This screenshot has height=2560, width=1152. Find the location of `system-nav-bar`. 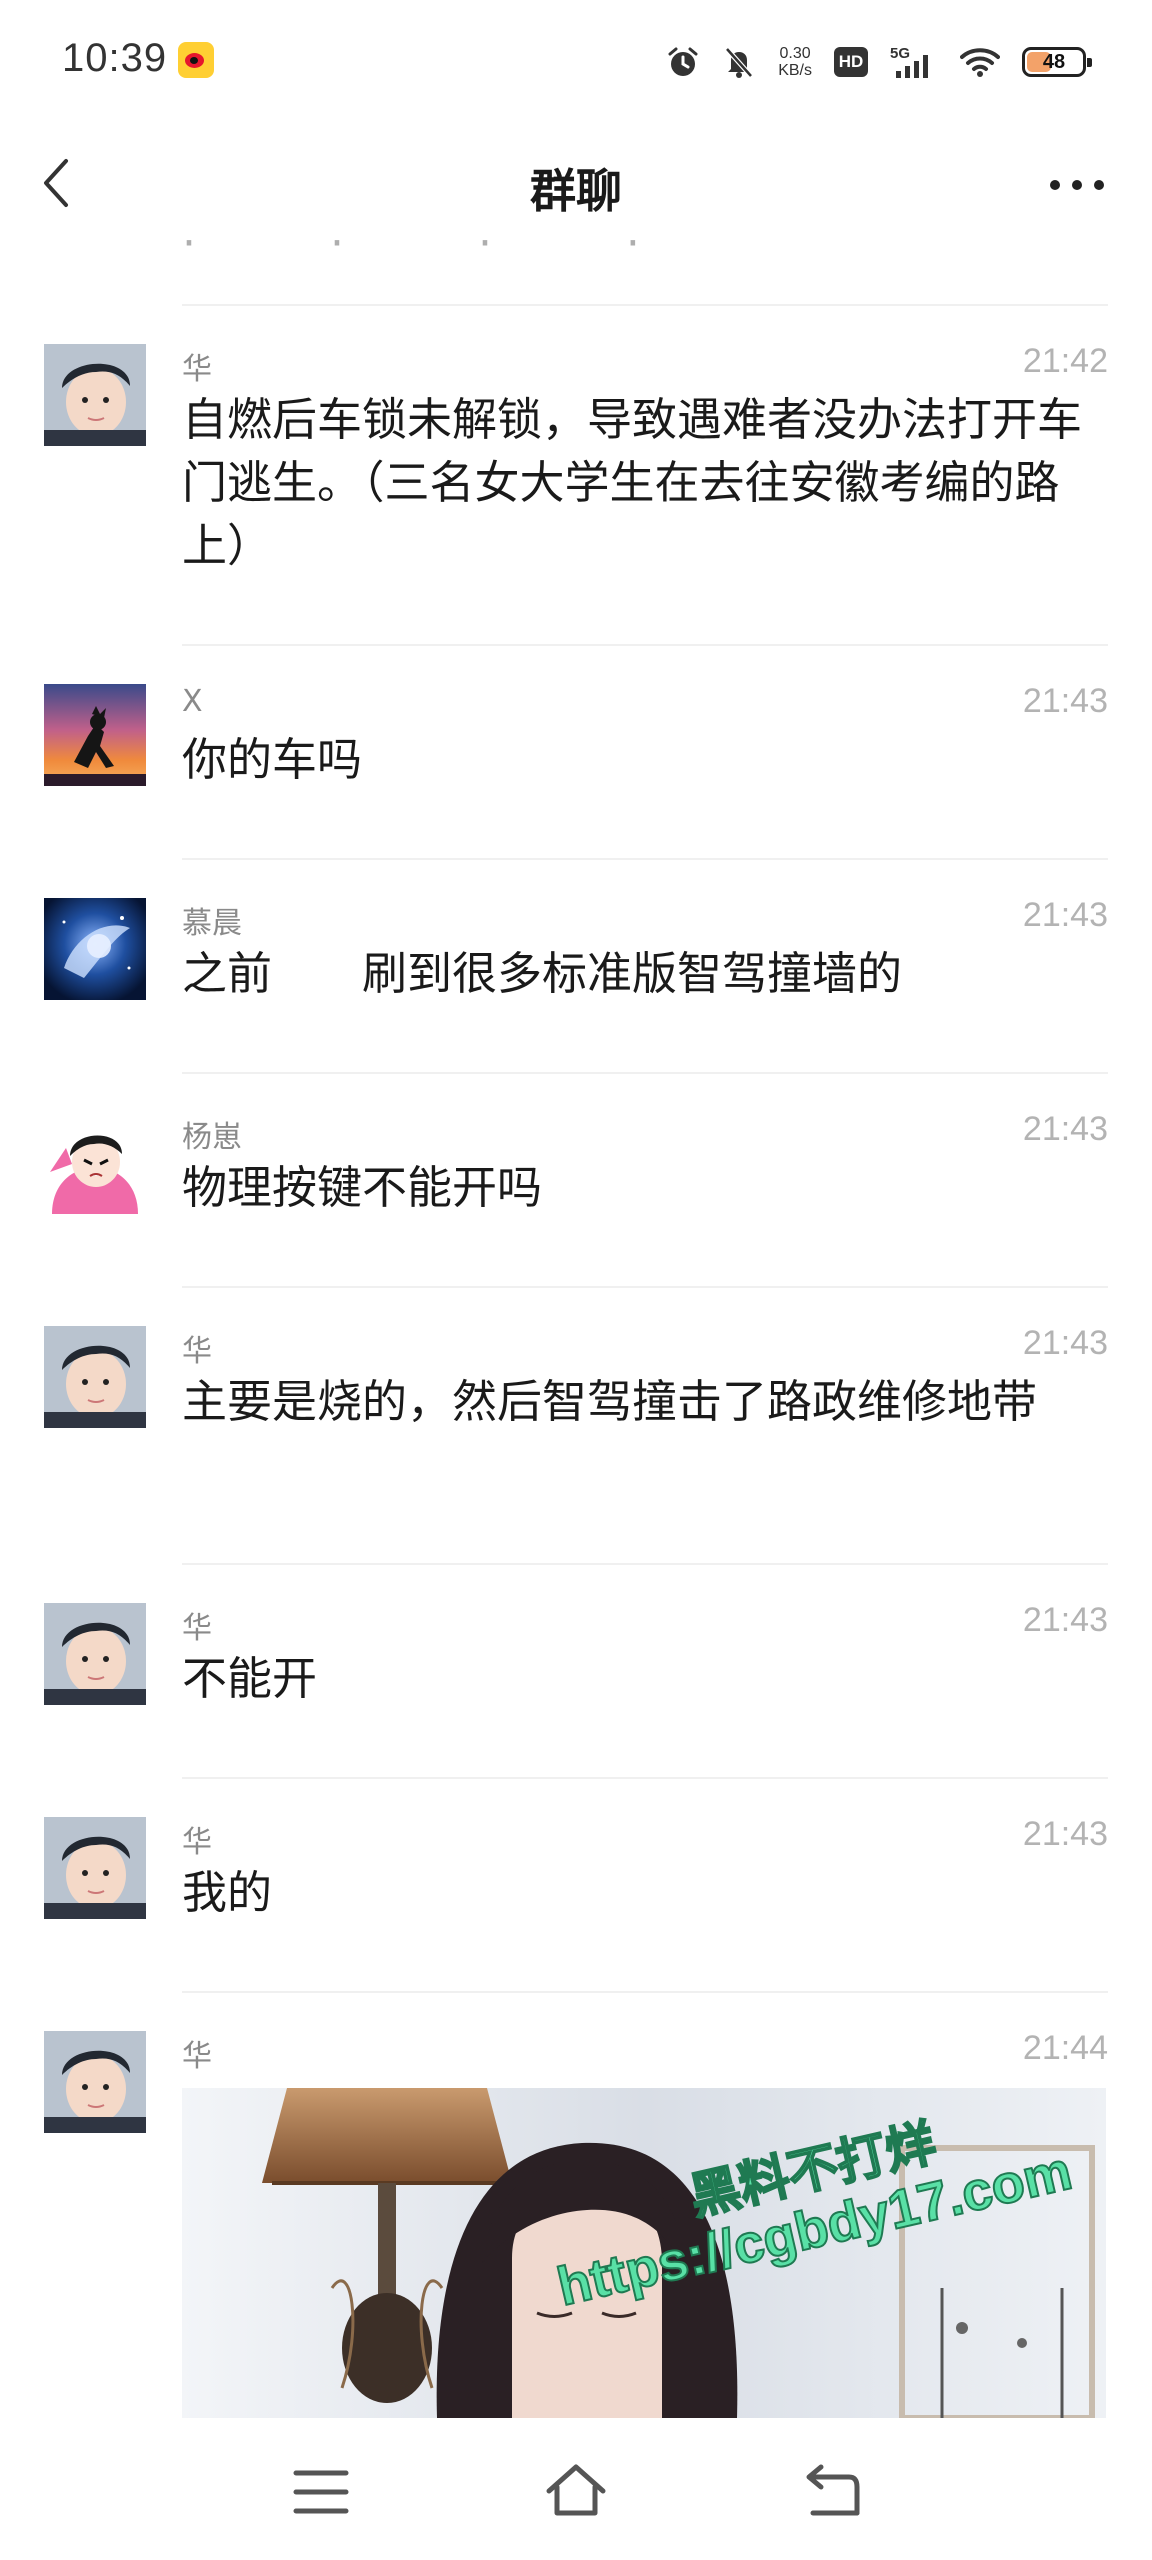

system-nav-bar is located at coordinates (576, 2492).